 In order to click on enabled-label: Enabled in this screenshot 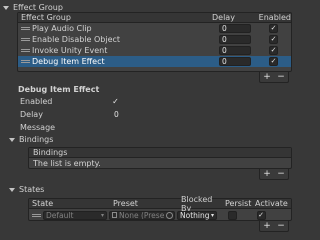, I will do `click(36, 101)`.